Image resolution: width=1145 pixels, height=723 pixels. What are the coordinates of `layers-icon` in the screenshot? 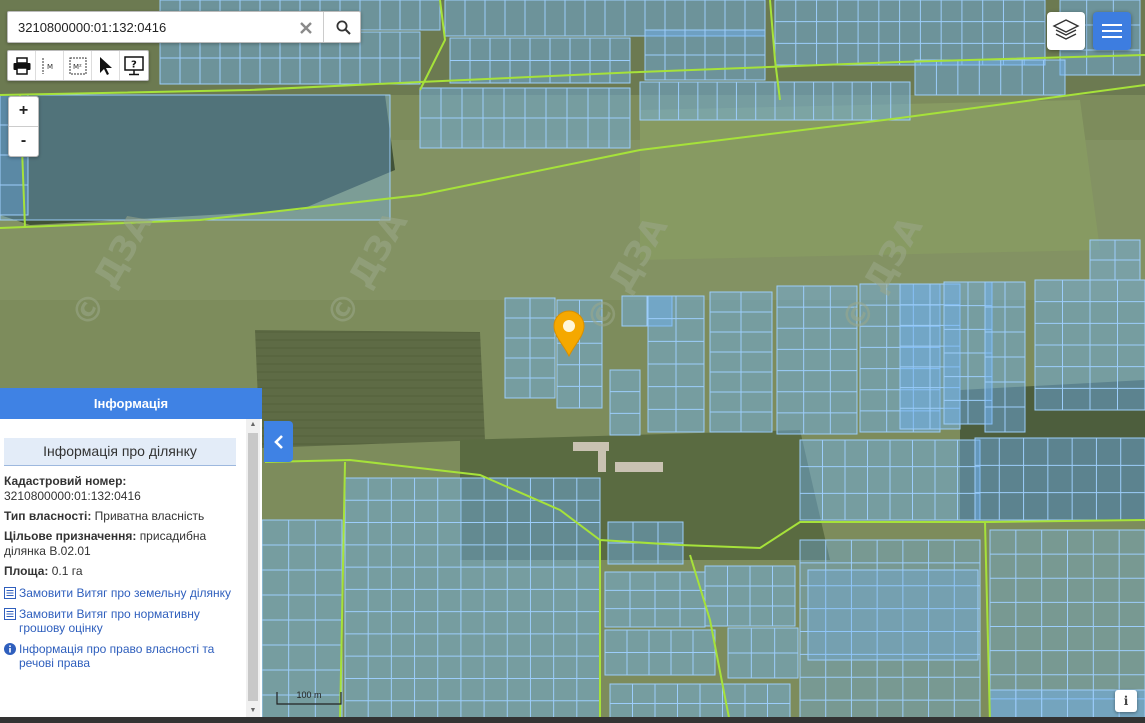 It's located at (1066, 29).